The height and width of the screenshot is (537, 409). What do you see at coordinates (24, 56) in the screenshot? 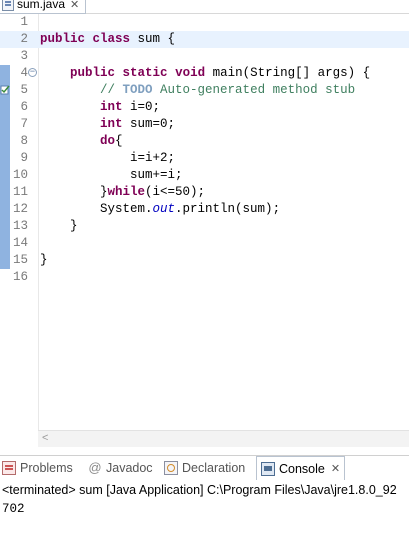
I see `line-number: 3` at bounding box center [24, 56].